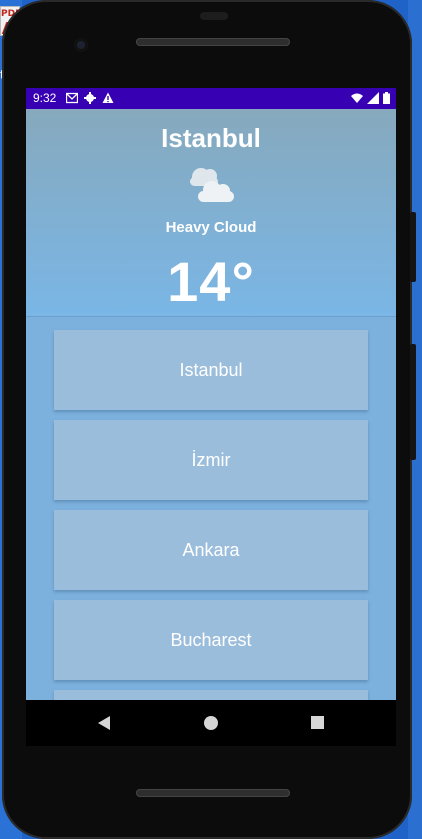 Image resolution: width=422 pixels, height=839 pixels. I want to click on status-bar: 9:32, so click(211, 98).